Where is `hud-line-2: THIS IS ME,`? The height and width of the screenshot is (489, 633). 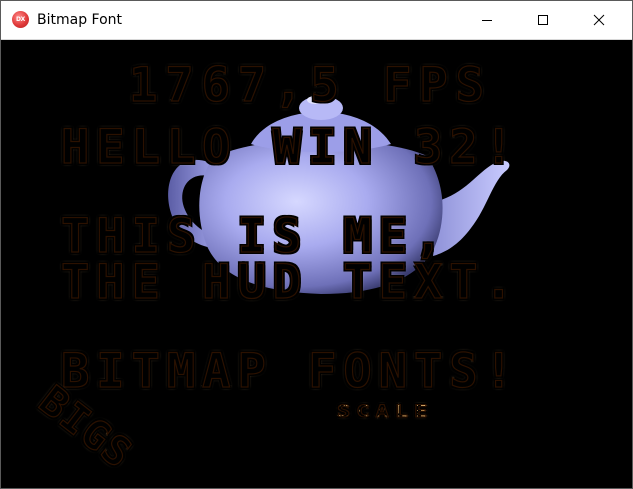 hud-line-2: THIS IS ME, is located at coordinates (254, 236).